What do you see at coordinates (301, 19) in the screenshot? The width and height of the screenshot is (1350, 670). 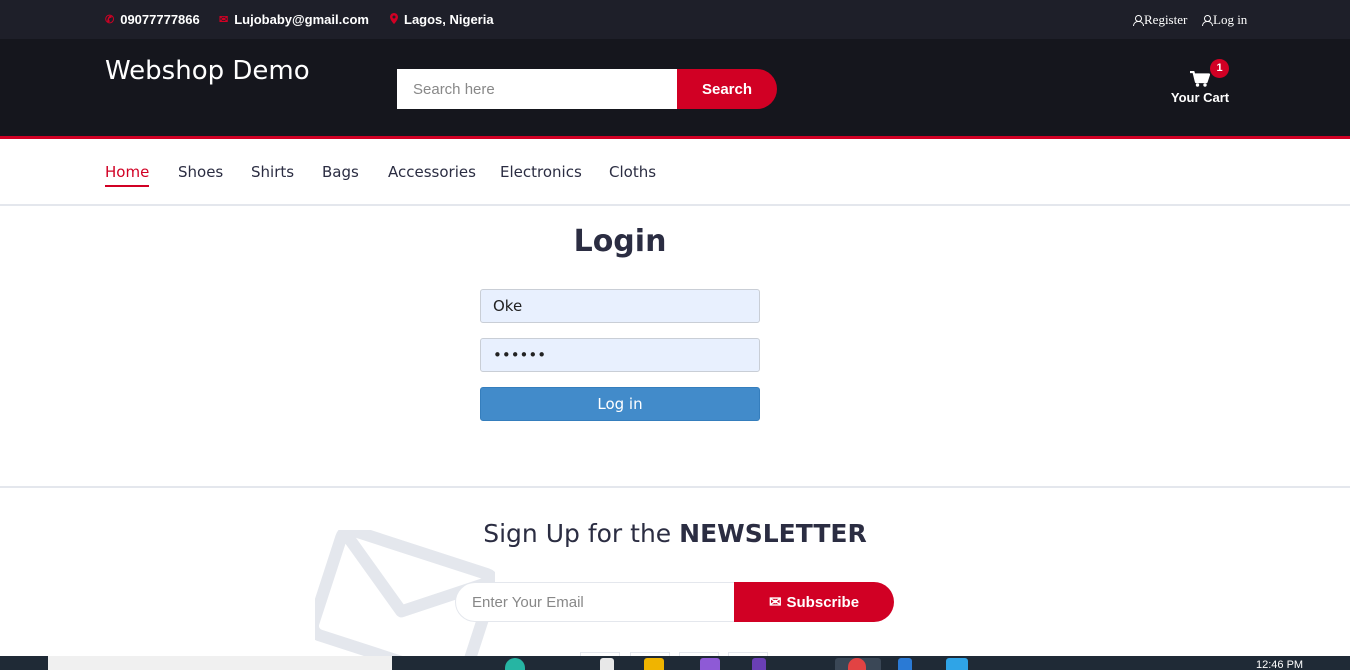 I see `email-text: Lujobaby@gmail.com` at bounding box center [301, 19].